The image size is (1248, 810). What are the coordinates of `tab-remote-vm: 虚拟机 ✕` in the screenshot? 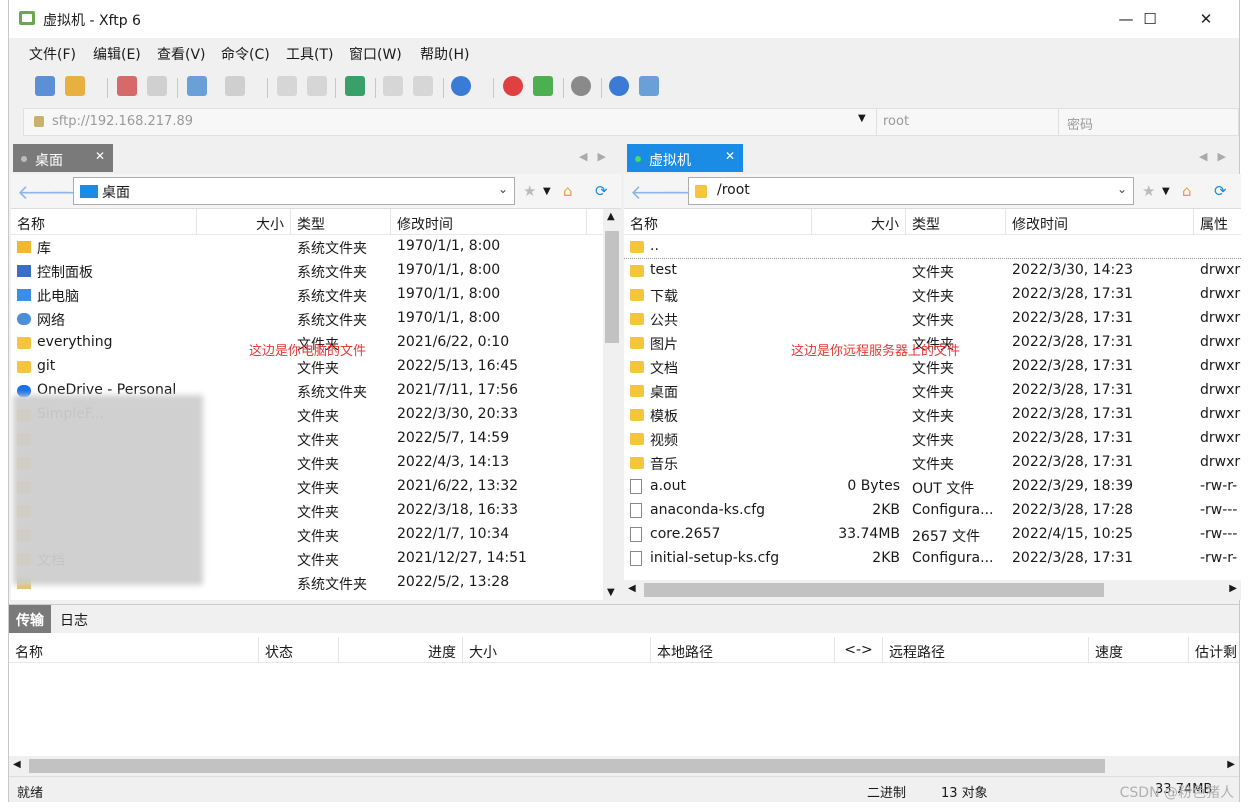 It's located at (685, 158).